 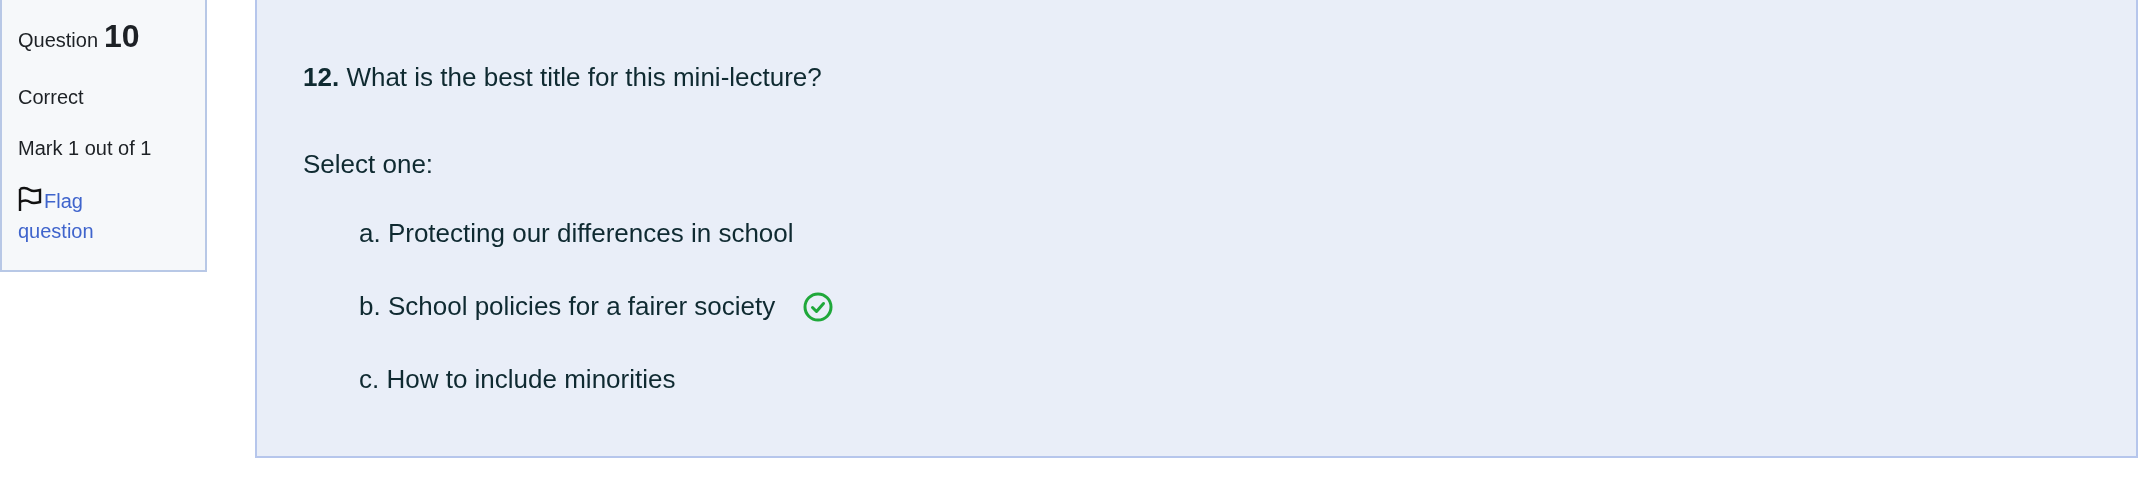 What do you see at coordinates (563, 77) in the screenshot?
I see `question-text: 12. What is the best title for this mini-lecture?` at bounding box center [563, 77].